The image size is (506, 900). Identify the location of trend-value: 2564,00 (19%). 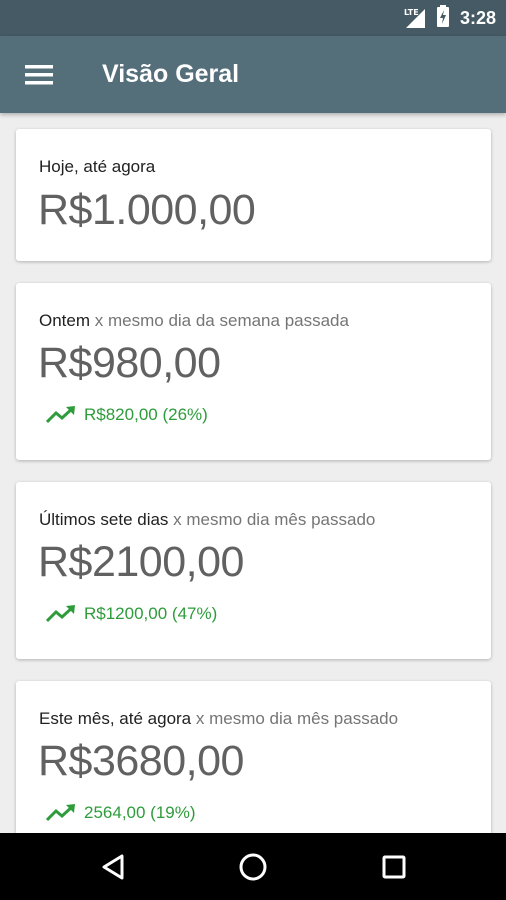
(140, 812).